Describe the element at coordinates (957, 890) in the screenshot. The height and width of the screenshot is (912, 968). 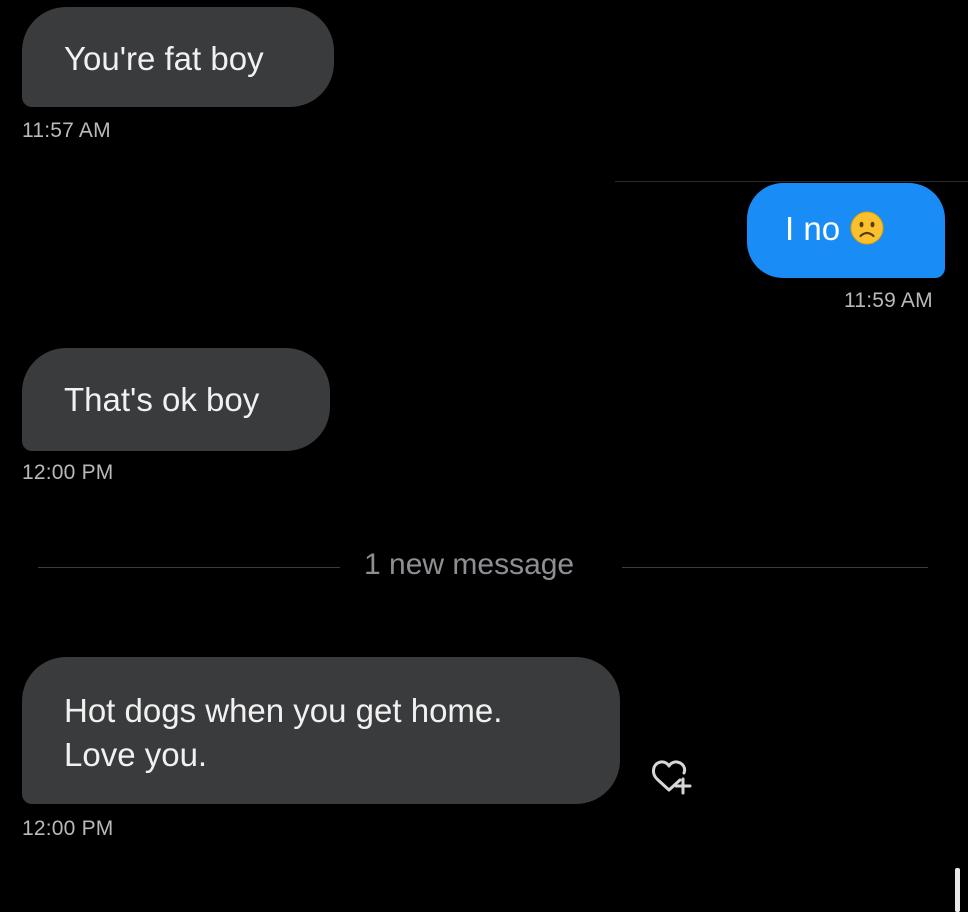
I see `scrollbar` at that location.